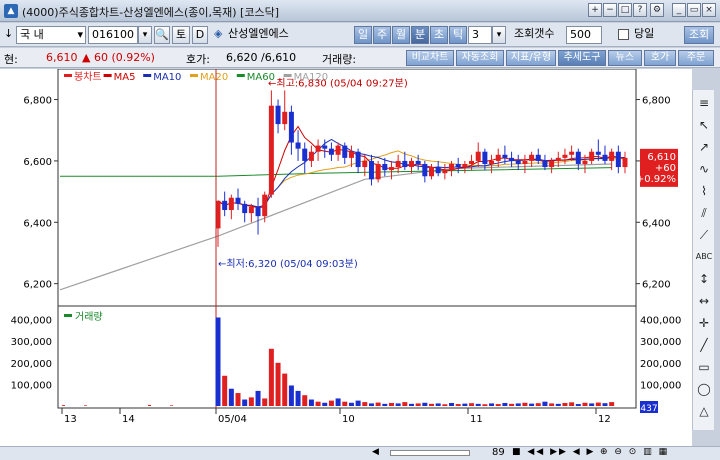 The image size is (720, 460). I want to click on tab-indicator-type: 지표/유형, so click(531, 58).